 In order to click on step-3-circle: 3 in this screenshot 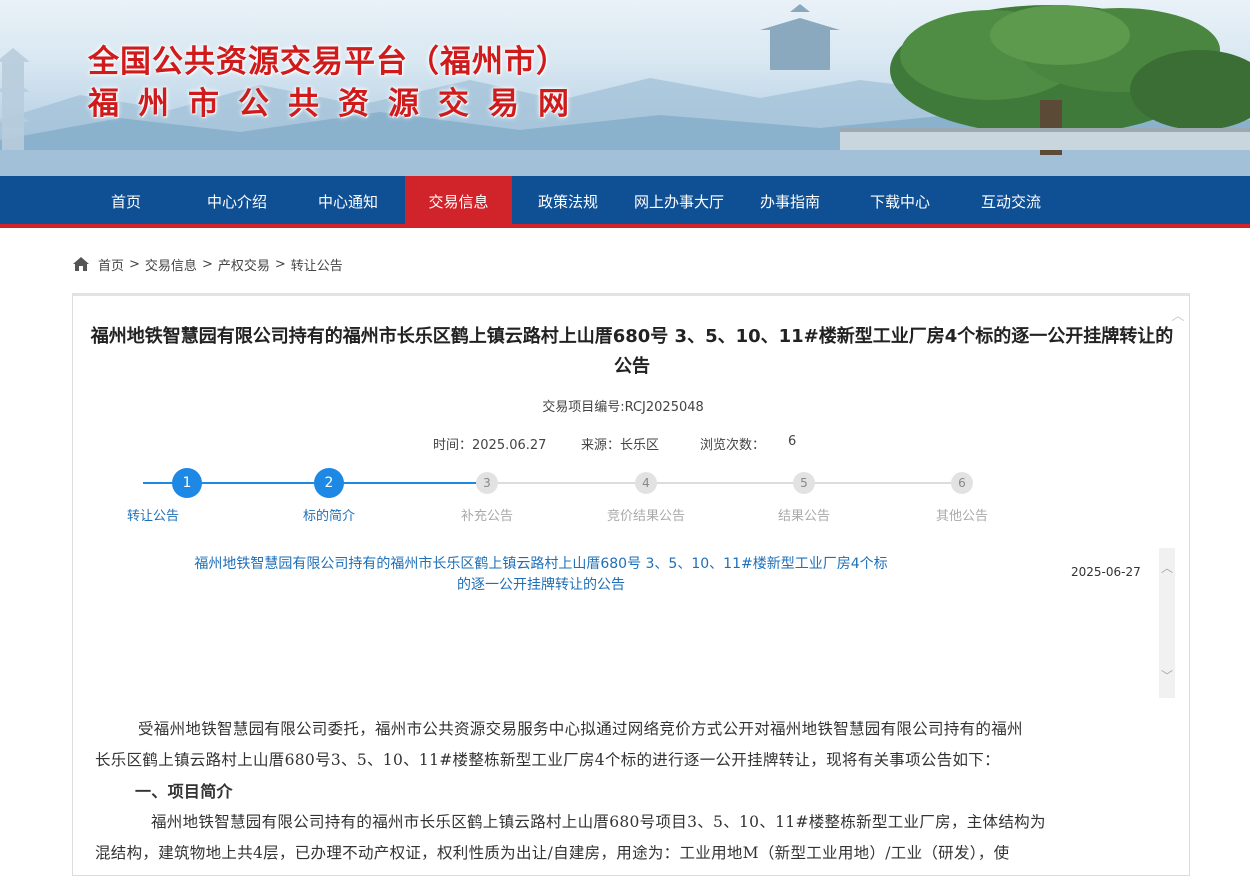, I will do `click(487, 483)`.